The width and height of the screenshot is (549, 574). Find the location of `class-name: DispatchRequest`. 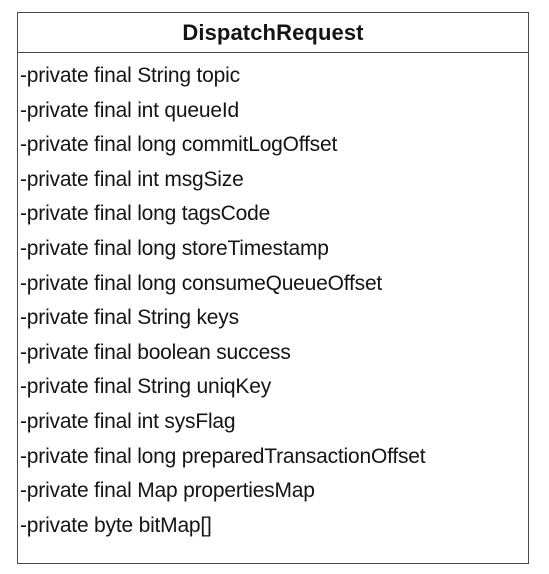

class-name: DispatchRequest is located at coordinates (273, 32).